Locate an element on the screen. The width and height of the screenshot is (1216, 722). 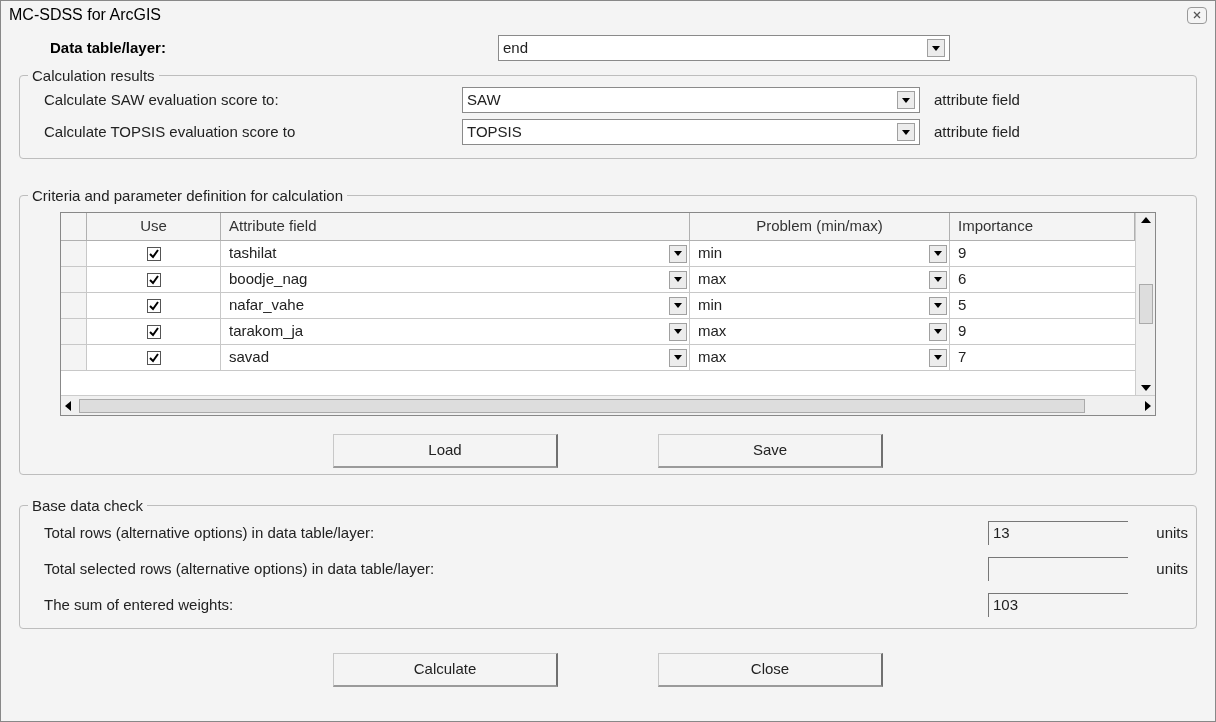
table-cell: boodje_nag is located at coordinates (455, 279).